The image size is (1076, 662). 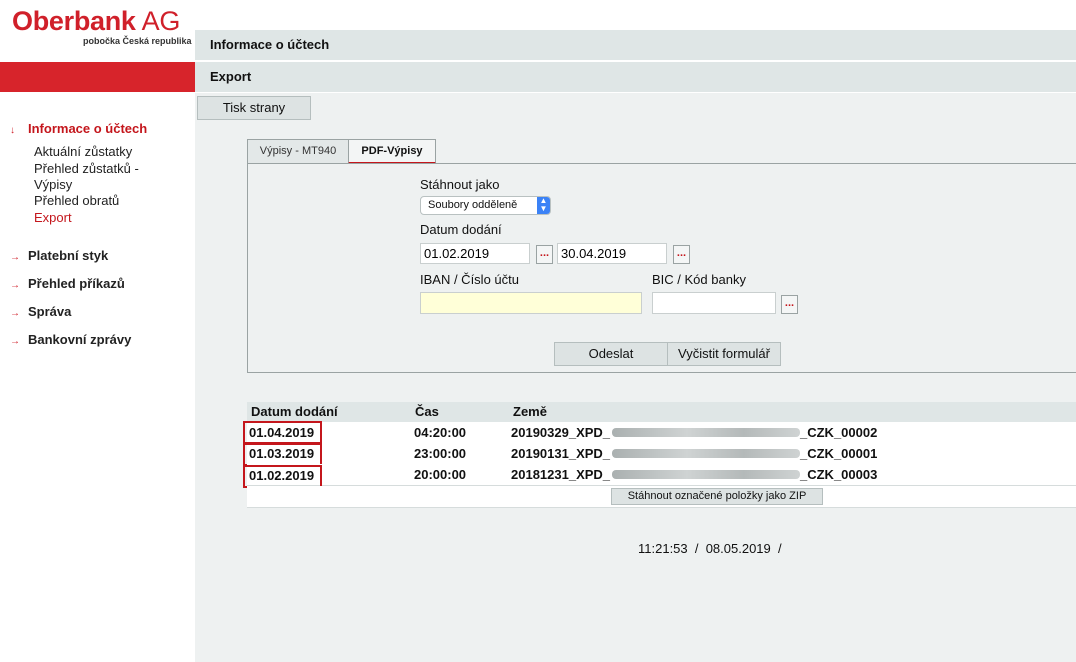 What do you see at coordinates (86, 177) in the screenshot?
I see `sidebar-item-balance-overview: Přehled zůstatků - Výpisy` at bounding box center [86, 177].